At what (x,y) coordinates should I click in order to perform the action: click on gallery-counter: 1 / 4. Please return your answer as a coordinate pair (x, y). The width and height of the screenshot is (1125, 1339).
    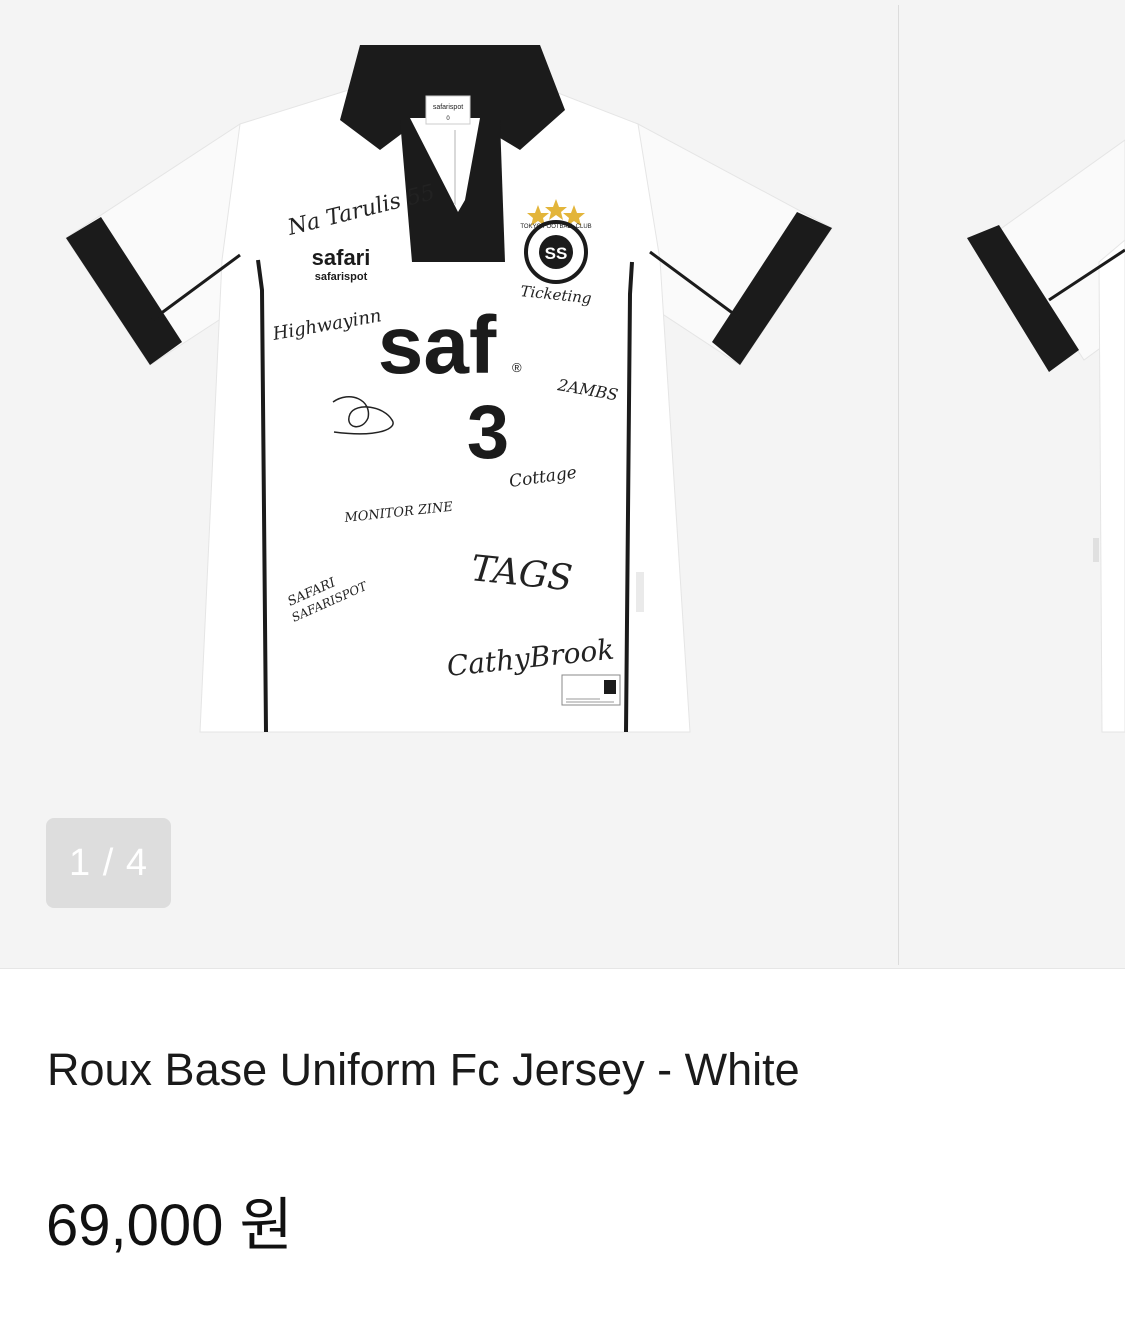
    Looking at the image, I should click on (108, 863).